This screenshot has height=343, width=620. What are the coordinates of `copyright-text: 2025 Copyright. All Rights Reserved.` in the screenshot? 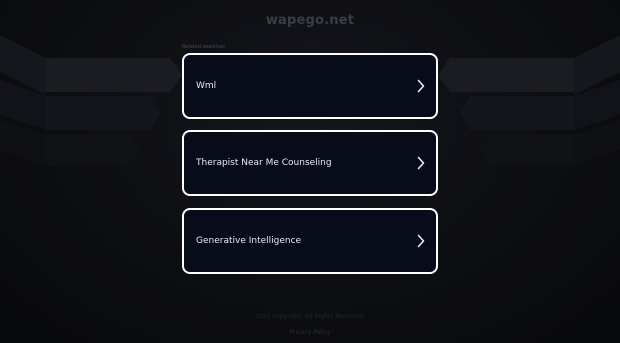 It's located at (310, 316).